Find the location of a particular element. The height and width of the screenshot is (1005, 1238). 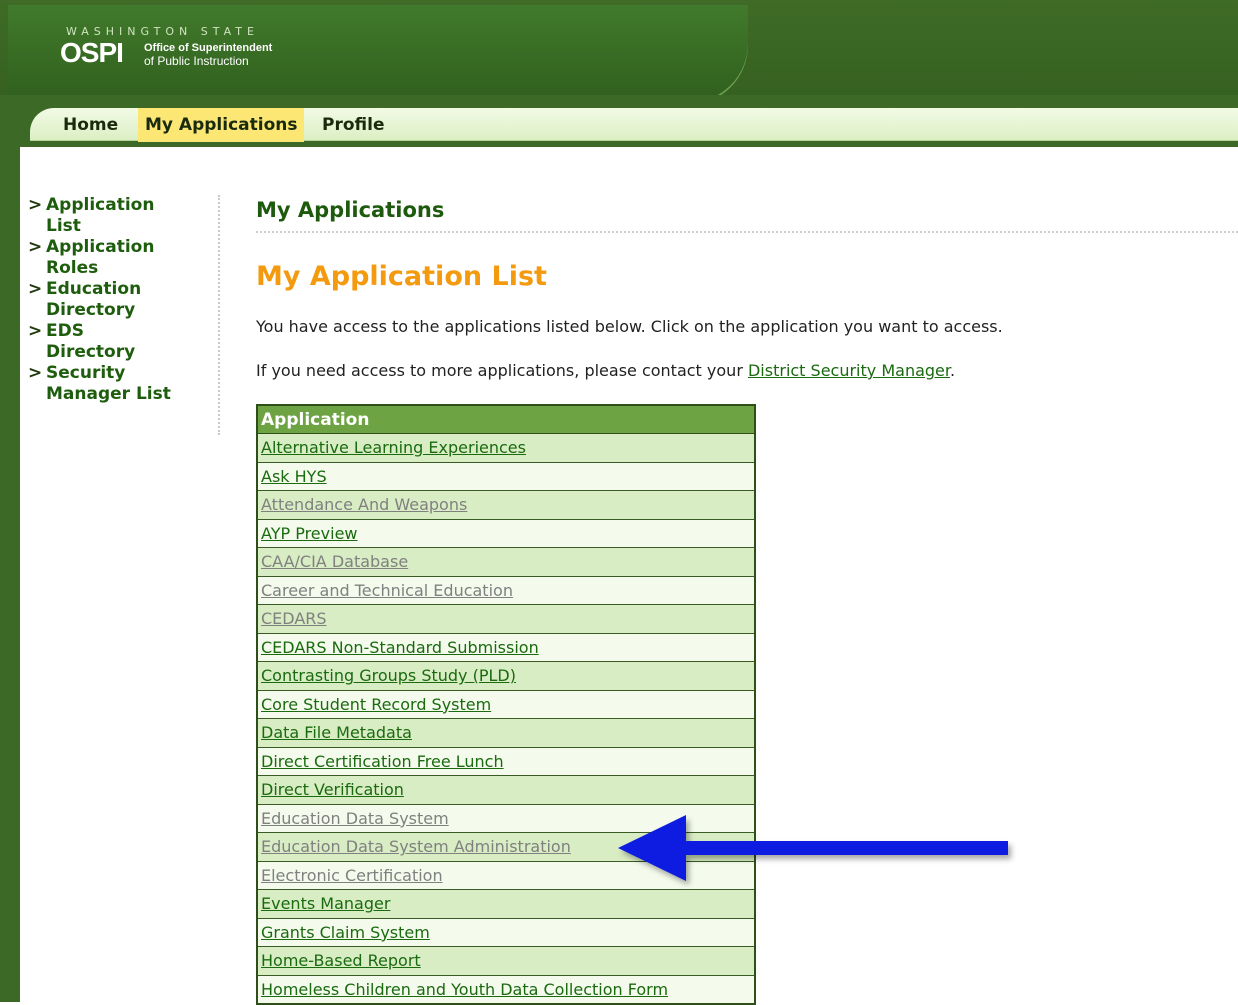

application-cell: Core Student Record System is located at coordinates (506, 704).